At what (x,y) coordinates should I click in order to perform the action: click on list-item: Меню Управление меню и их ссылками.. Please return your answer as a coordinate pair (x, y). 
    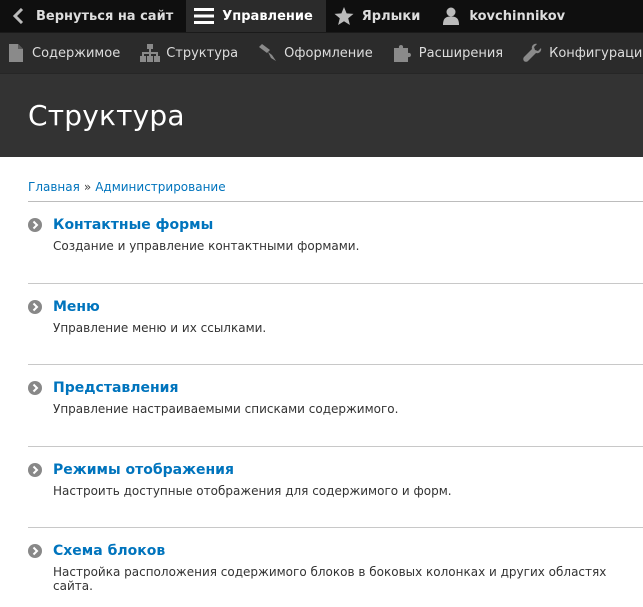
    Looking at the image, I should click on (335, 323).